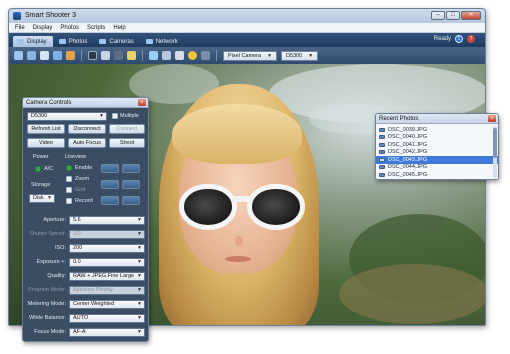 This screenshot has width=510, height=354. Describe the element at coordinates (437, 138) in the screenshot. I see `recent-photo-item: DSC_0040.JPG` at that location.